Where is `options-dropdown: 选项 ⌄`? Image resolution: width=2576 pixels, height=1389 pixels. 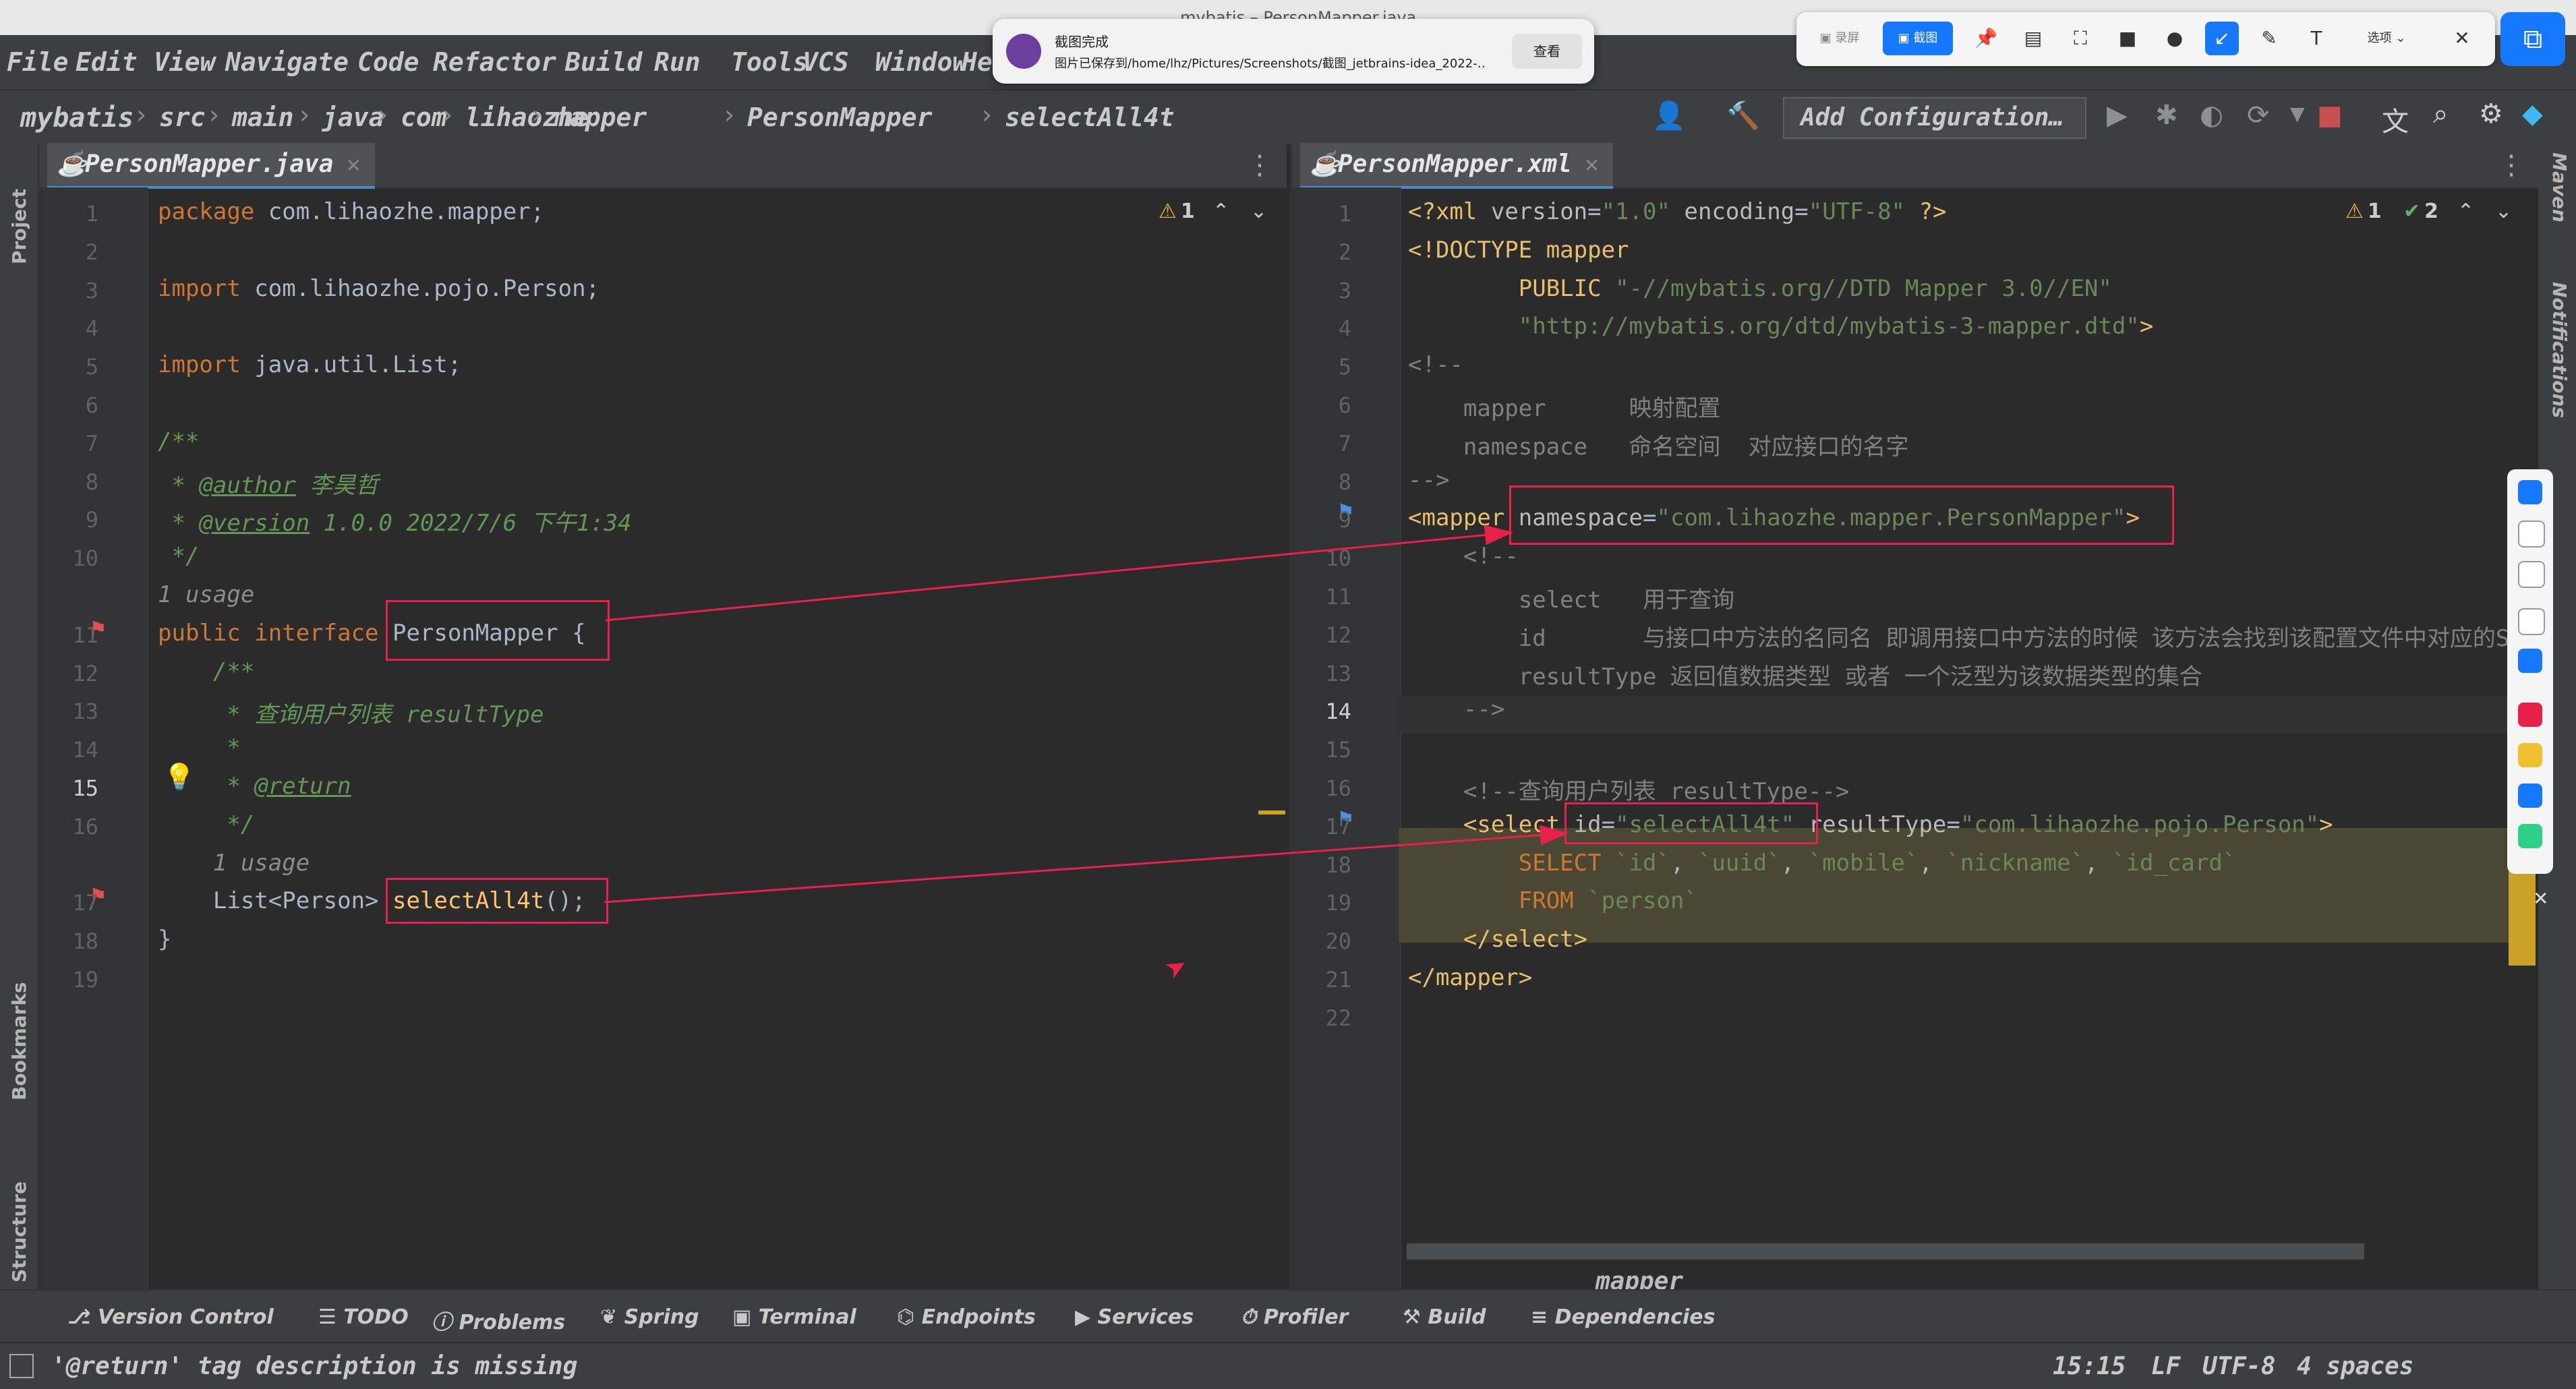 options-dropdown: 选项 ⌄ is located at coordinates (2386, 38).